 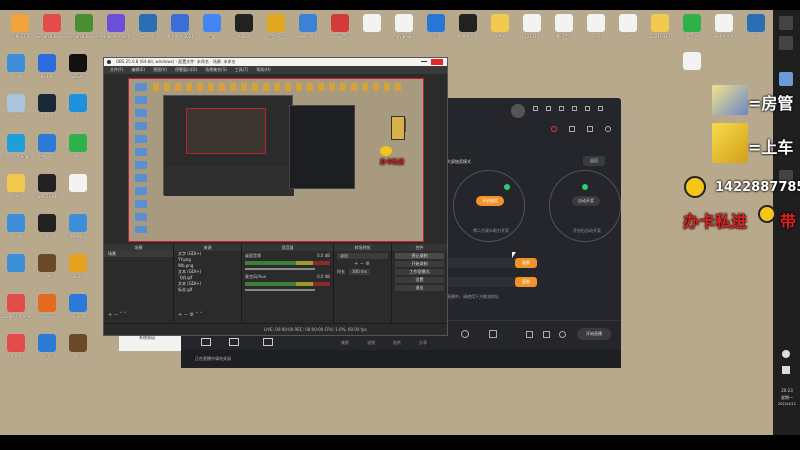 What do you see at coordinates (78, 151) in the screenshot?
I see `desktop-icon: 微信` at bounding box center [78, 151].